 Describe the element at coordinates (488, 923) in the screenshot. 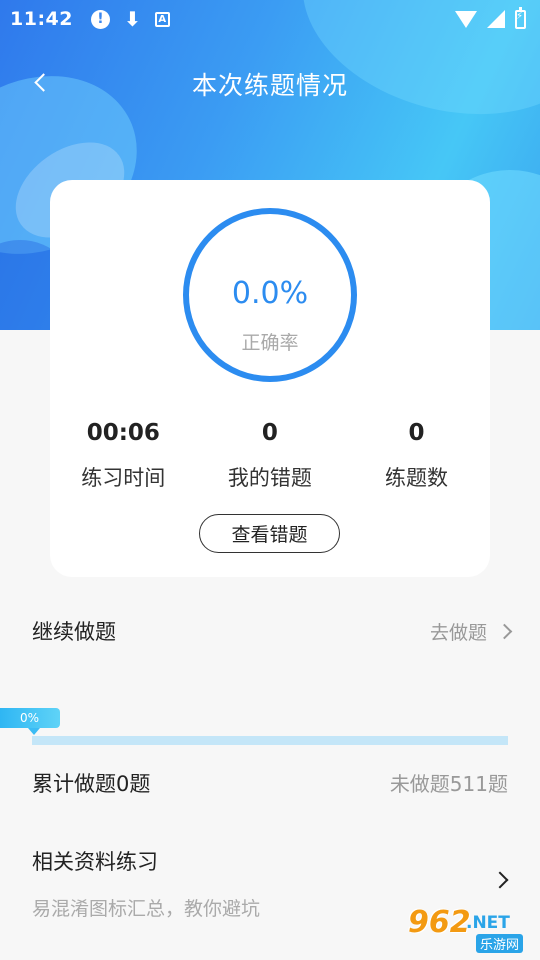

I see `watermark-net: .NET` at that location.